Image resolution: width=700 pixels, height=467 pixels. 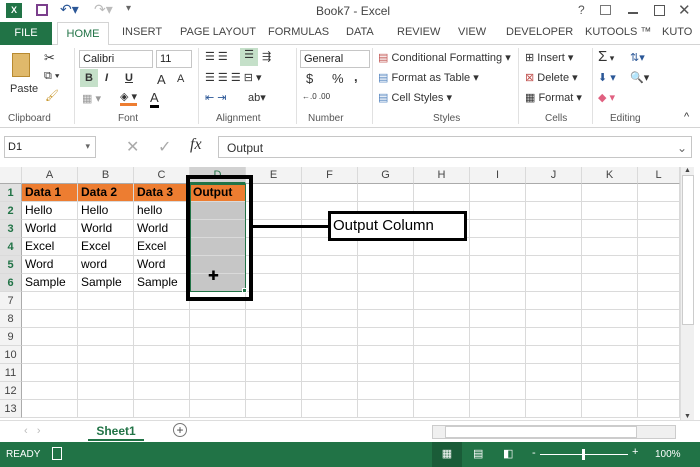 I want to click on cell-C7, so click(x=162, y=301).